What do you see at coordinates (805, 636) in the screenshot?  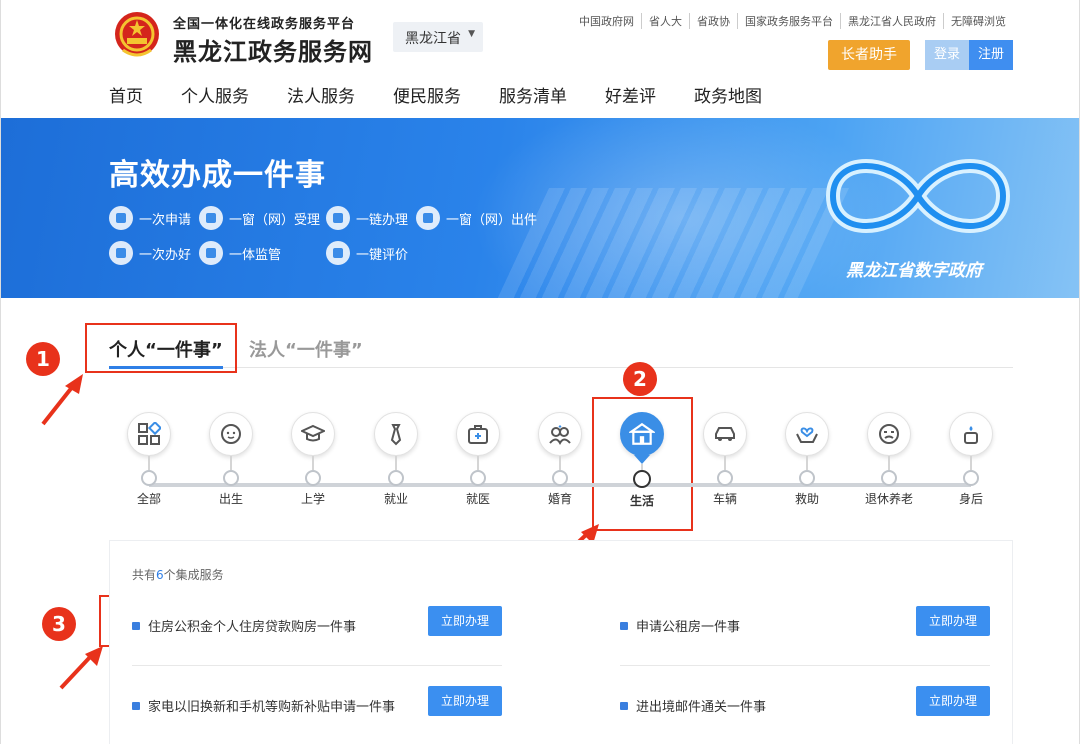 I see `service-item: 申请公租房一件事 立即办理` at bounding box center [805, 636].